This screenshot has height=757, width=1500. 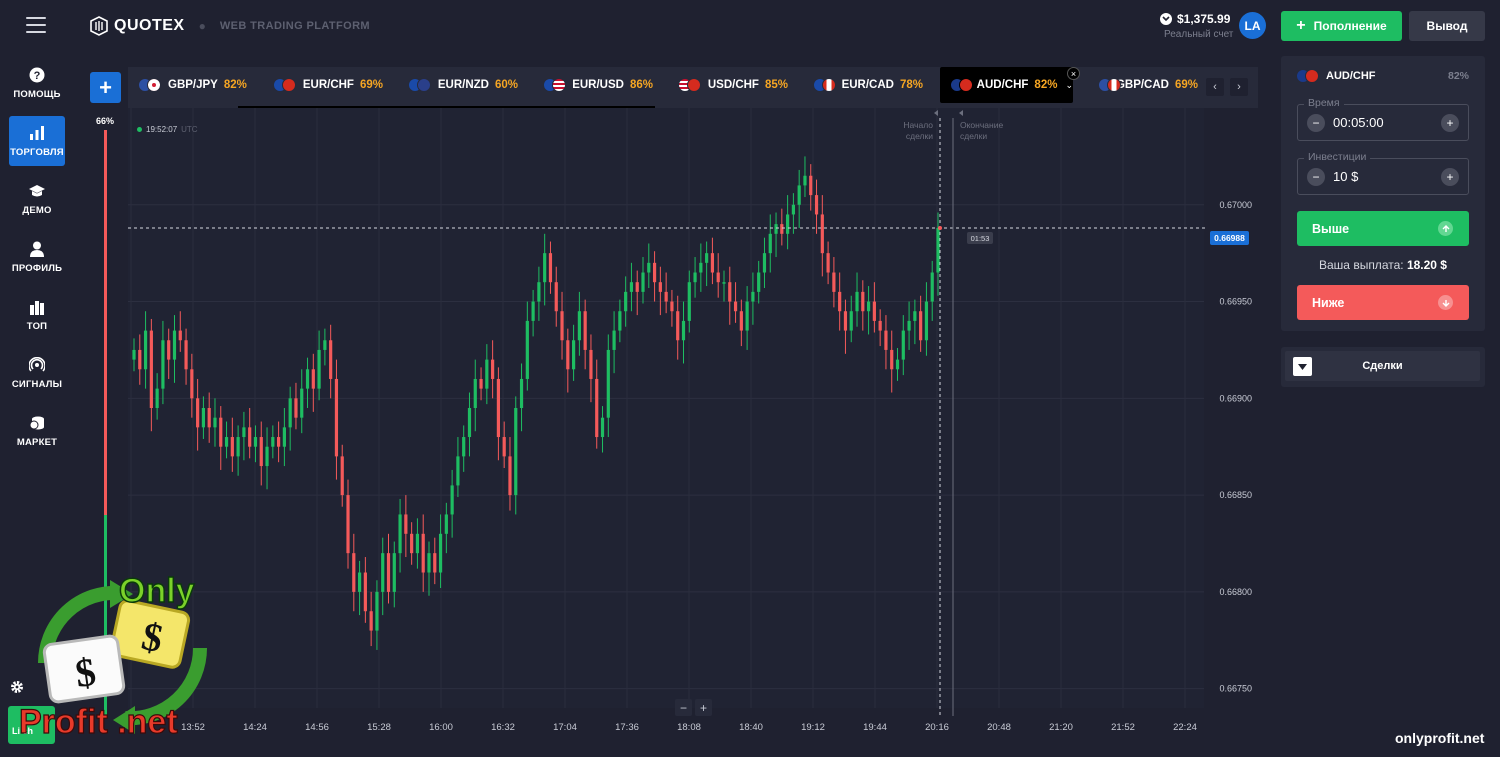 What do you see at coordinates (1450, 123) in the screenshot?
I see `time-increase-button: +` at bounding box center [1450, 123].